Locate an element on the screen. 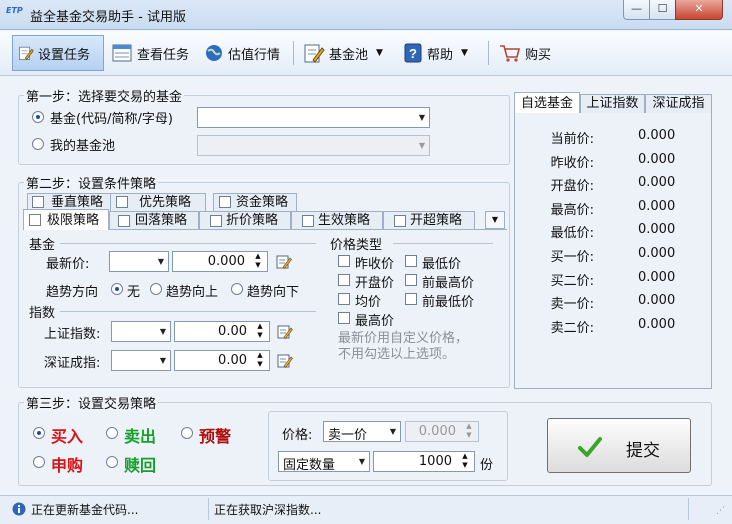 This screenshot has height=524, width=732. valuation-button: 估值行情 is located at coordinates (244, 53).